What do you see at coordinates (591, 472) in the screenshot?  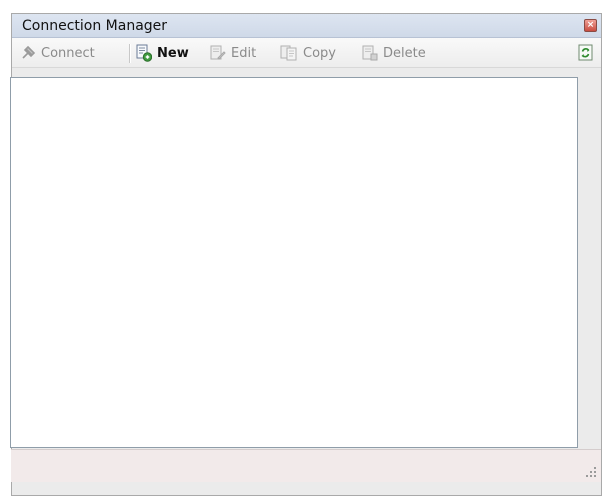 I see `resize-grip-icon` at bounding box center [591, 472].